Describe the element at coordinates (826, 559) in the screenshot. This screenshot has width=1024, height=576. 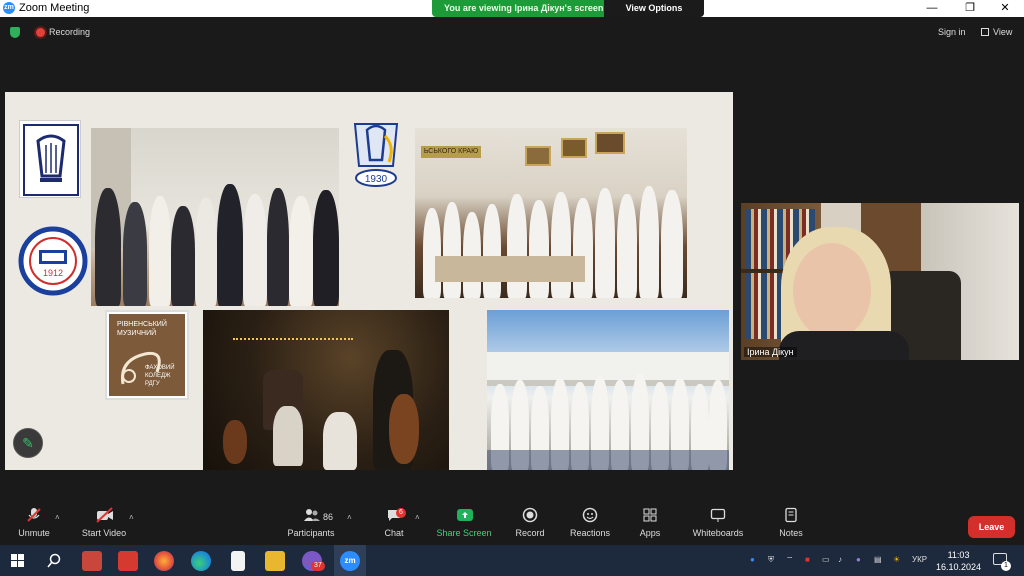
I see `battery-icon: ▭` at that location.